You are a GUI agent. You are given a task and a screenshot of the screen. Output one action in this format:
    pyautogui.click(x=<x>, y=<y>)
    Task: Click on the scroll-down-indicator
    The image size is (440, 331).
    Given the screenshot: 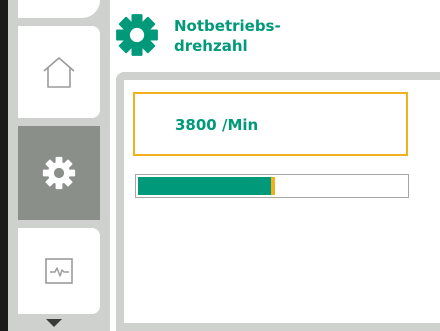 What is the action you would take?
    pyautogui.click(x=54, y=324)
    